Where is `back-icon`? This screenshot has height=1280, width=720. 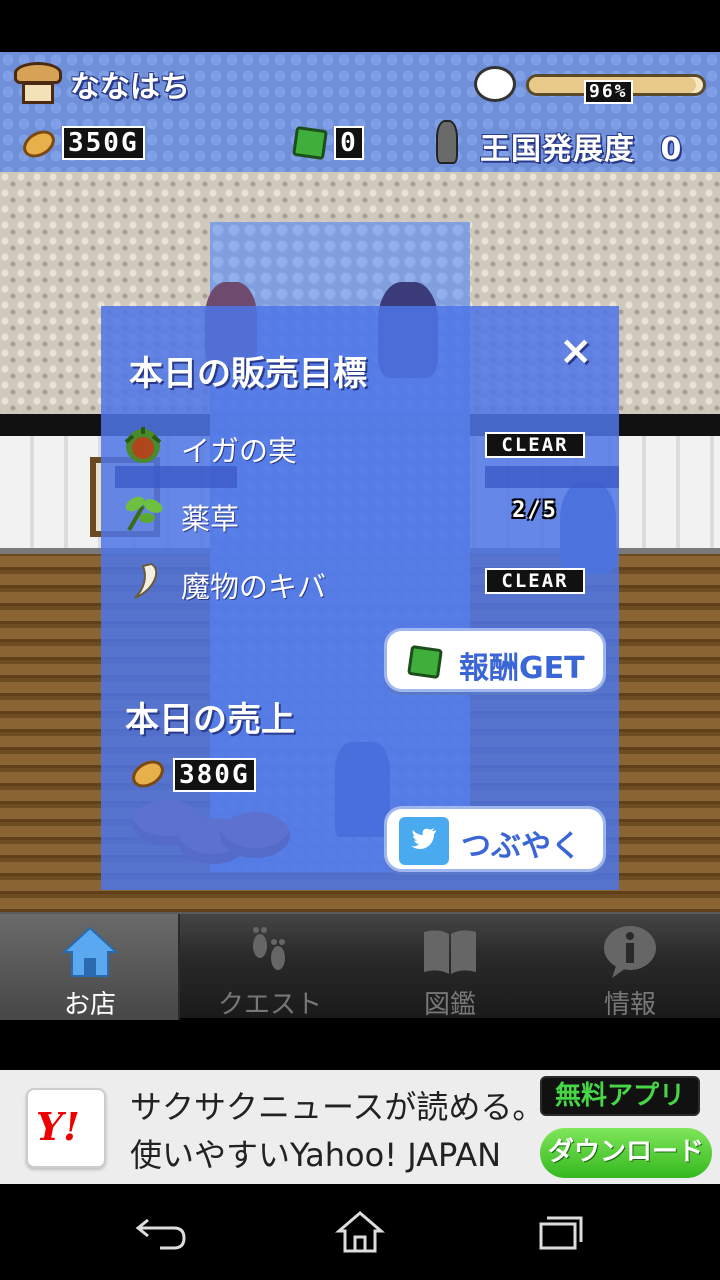
back-icon is located at coordinates (160, 1232).